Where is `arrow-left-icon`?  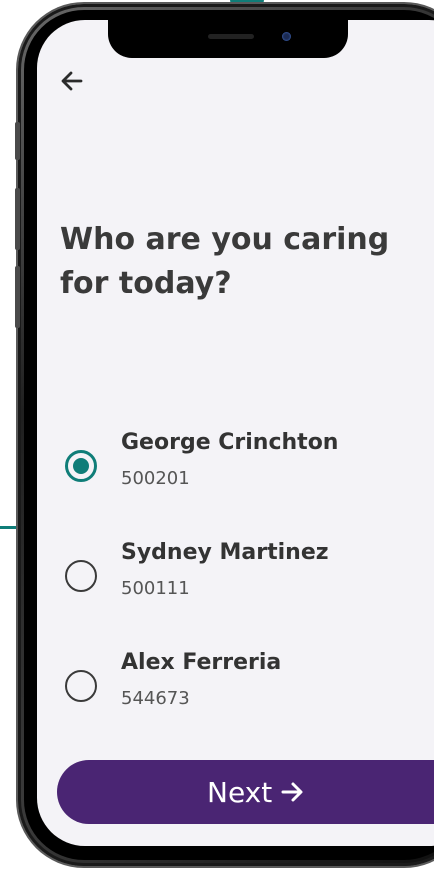
arrow-left-icon is located at coordinates (72, 81).